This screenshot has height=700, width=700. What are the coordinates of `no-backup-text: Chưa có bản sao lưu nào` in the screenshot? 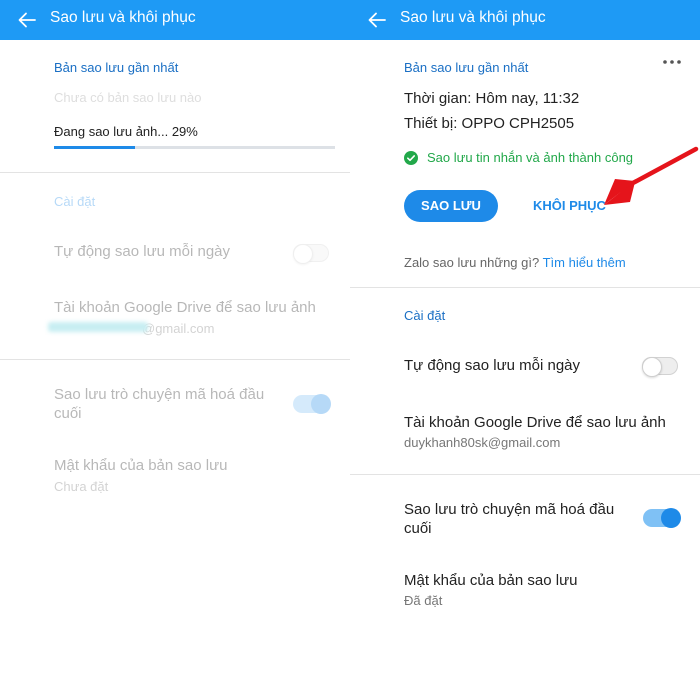 It's located at (128, 97).